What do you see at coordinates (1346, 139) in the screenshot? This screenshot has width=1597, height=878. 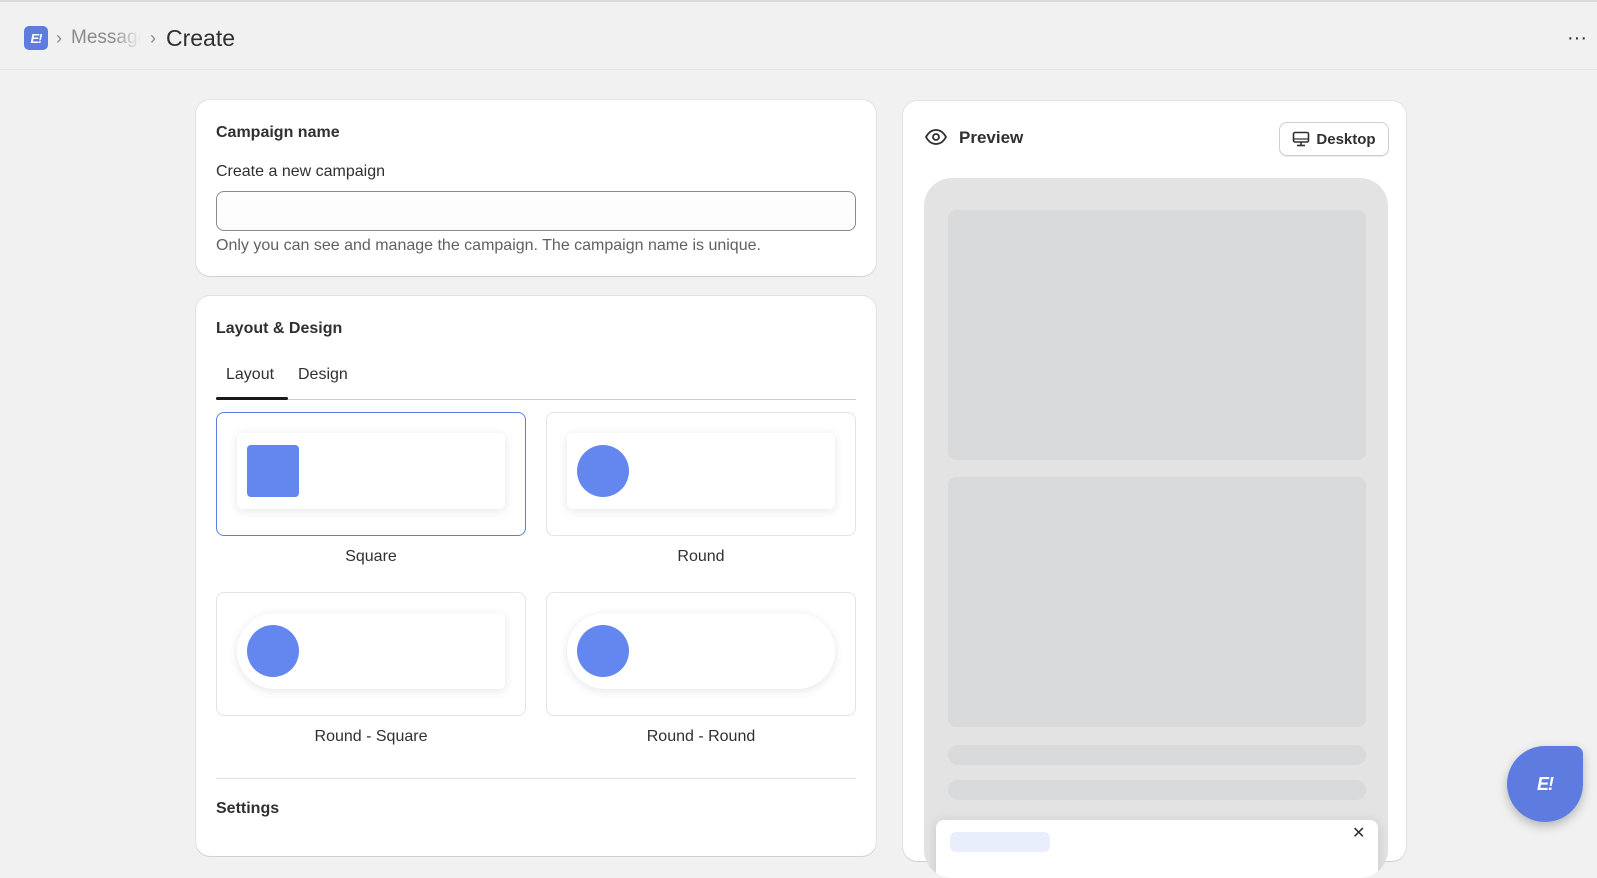 I see `device-toggle-label: Desktop` at bounding box center [1346, 139].